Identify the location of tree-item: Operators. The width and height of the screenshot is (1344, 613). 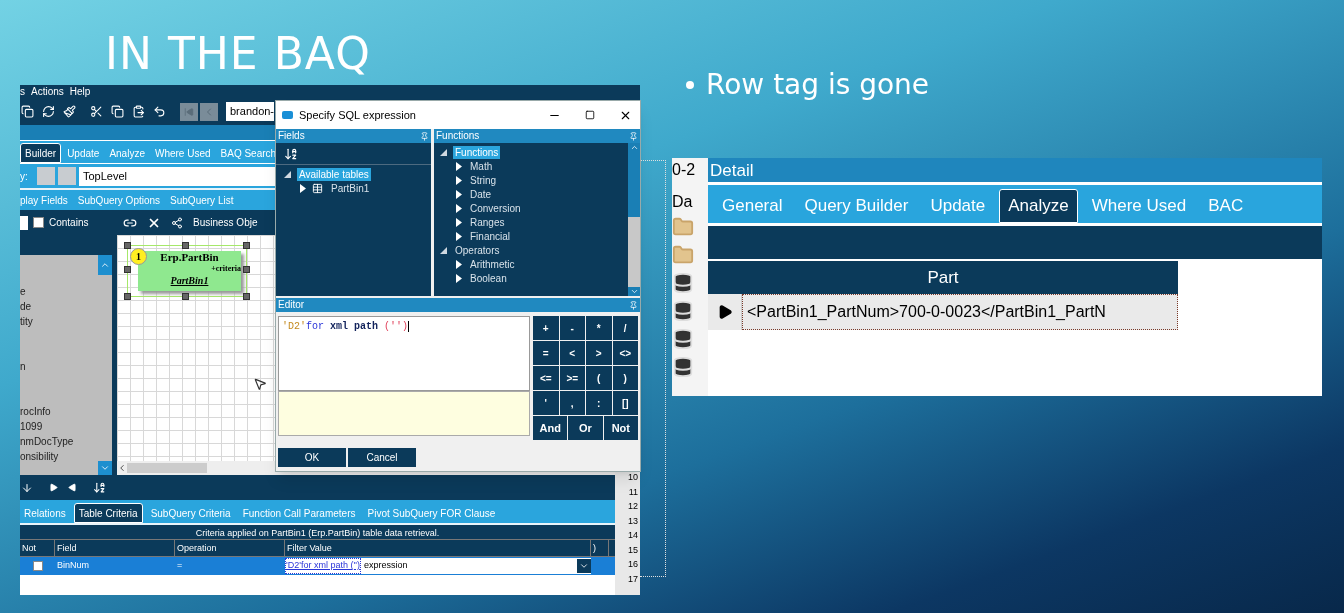
(477, 250).